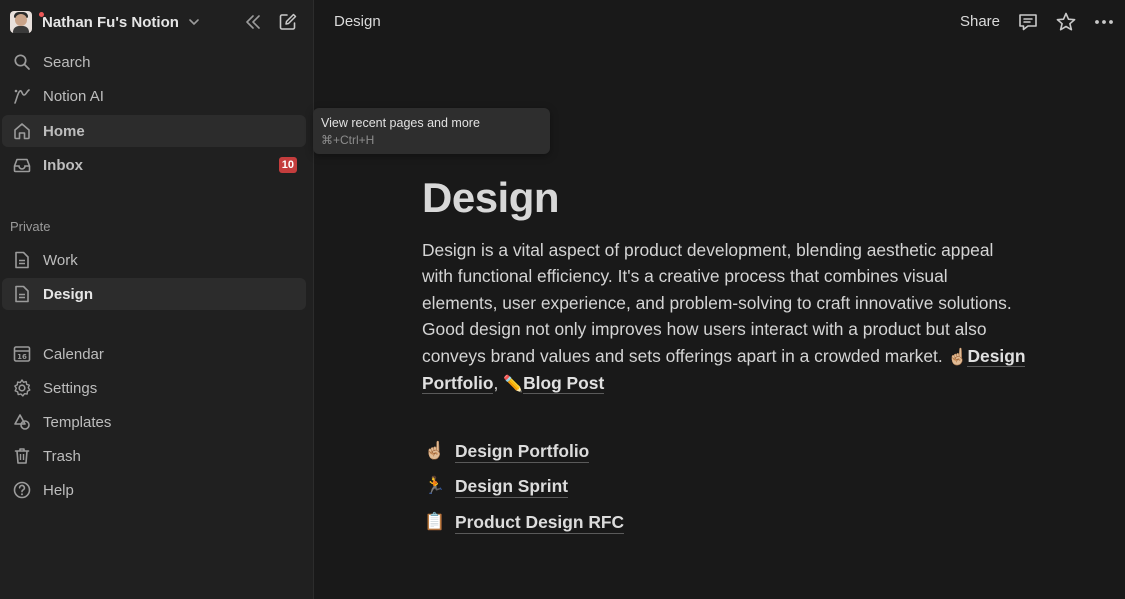 This screenshot has height=599, width=1125. Describe the element at coordinates (154, 165) in the screenshot. I see `sidebar-item-inbox: Inbox 10` at that location.